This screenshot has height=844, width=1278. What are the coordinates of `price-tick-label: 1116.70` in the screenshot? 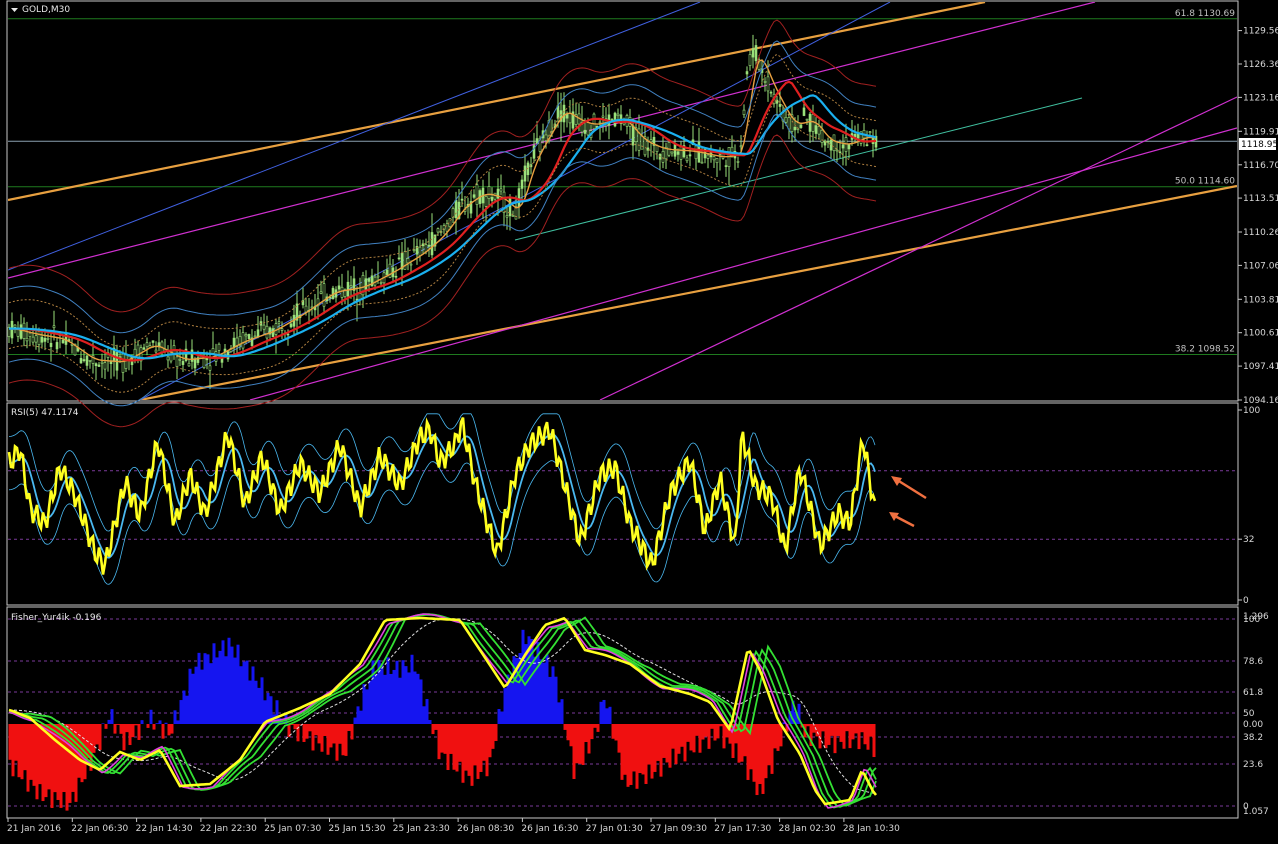 It's located at (1260, 166).